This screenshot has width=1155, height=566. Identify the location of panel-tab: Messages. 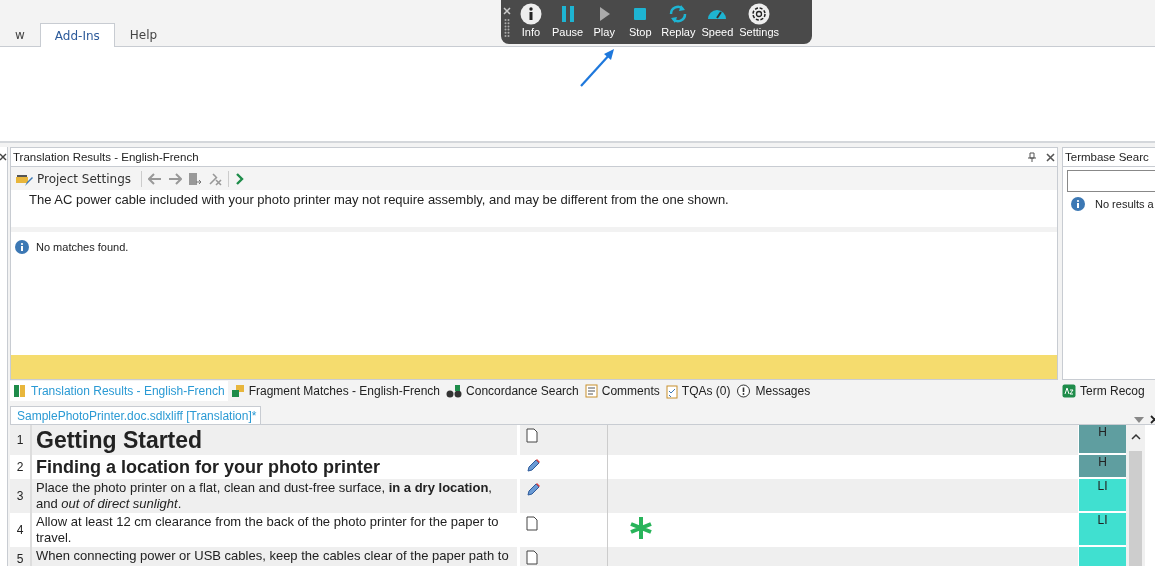
(773, 391).